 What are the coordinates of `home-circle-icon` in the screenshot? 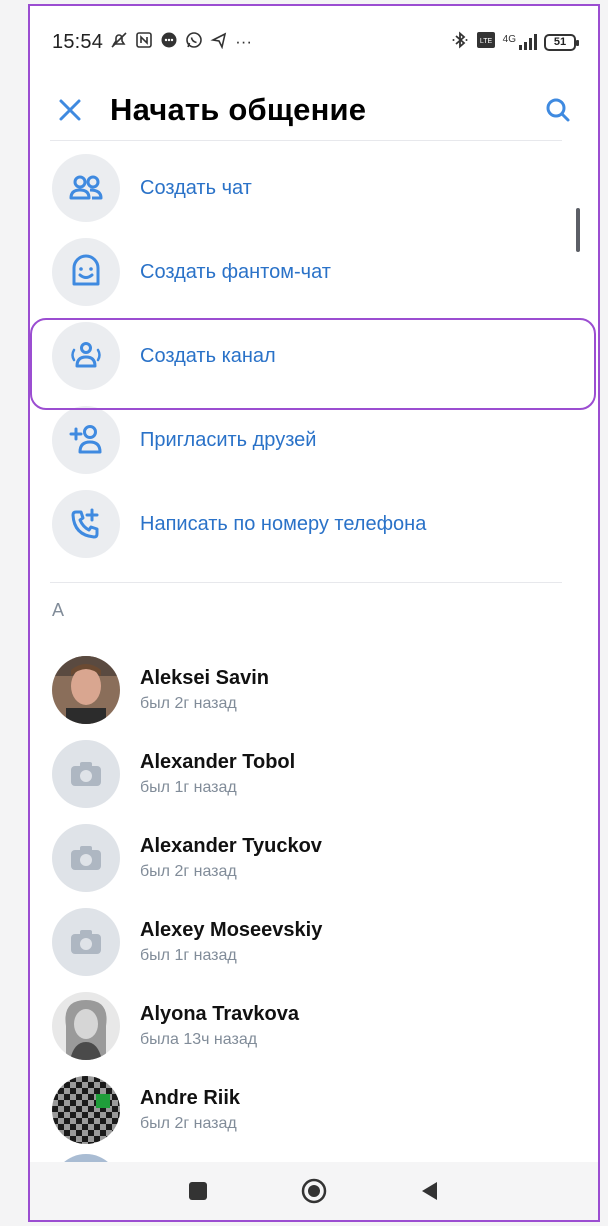 It's located at (314, 1191).